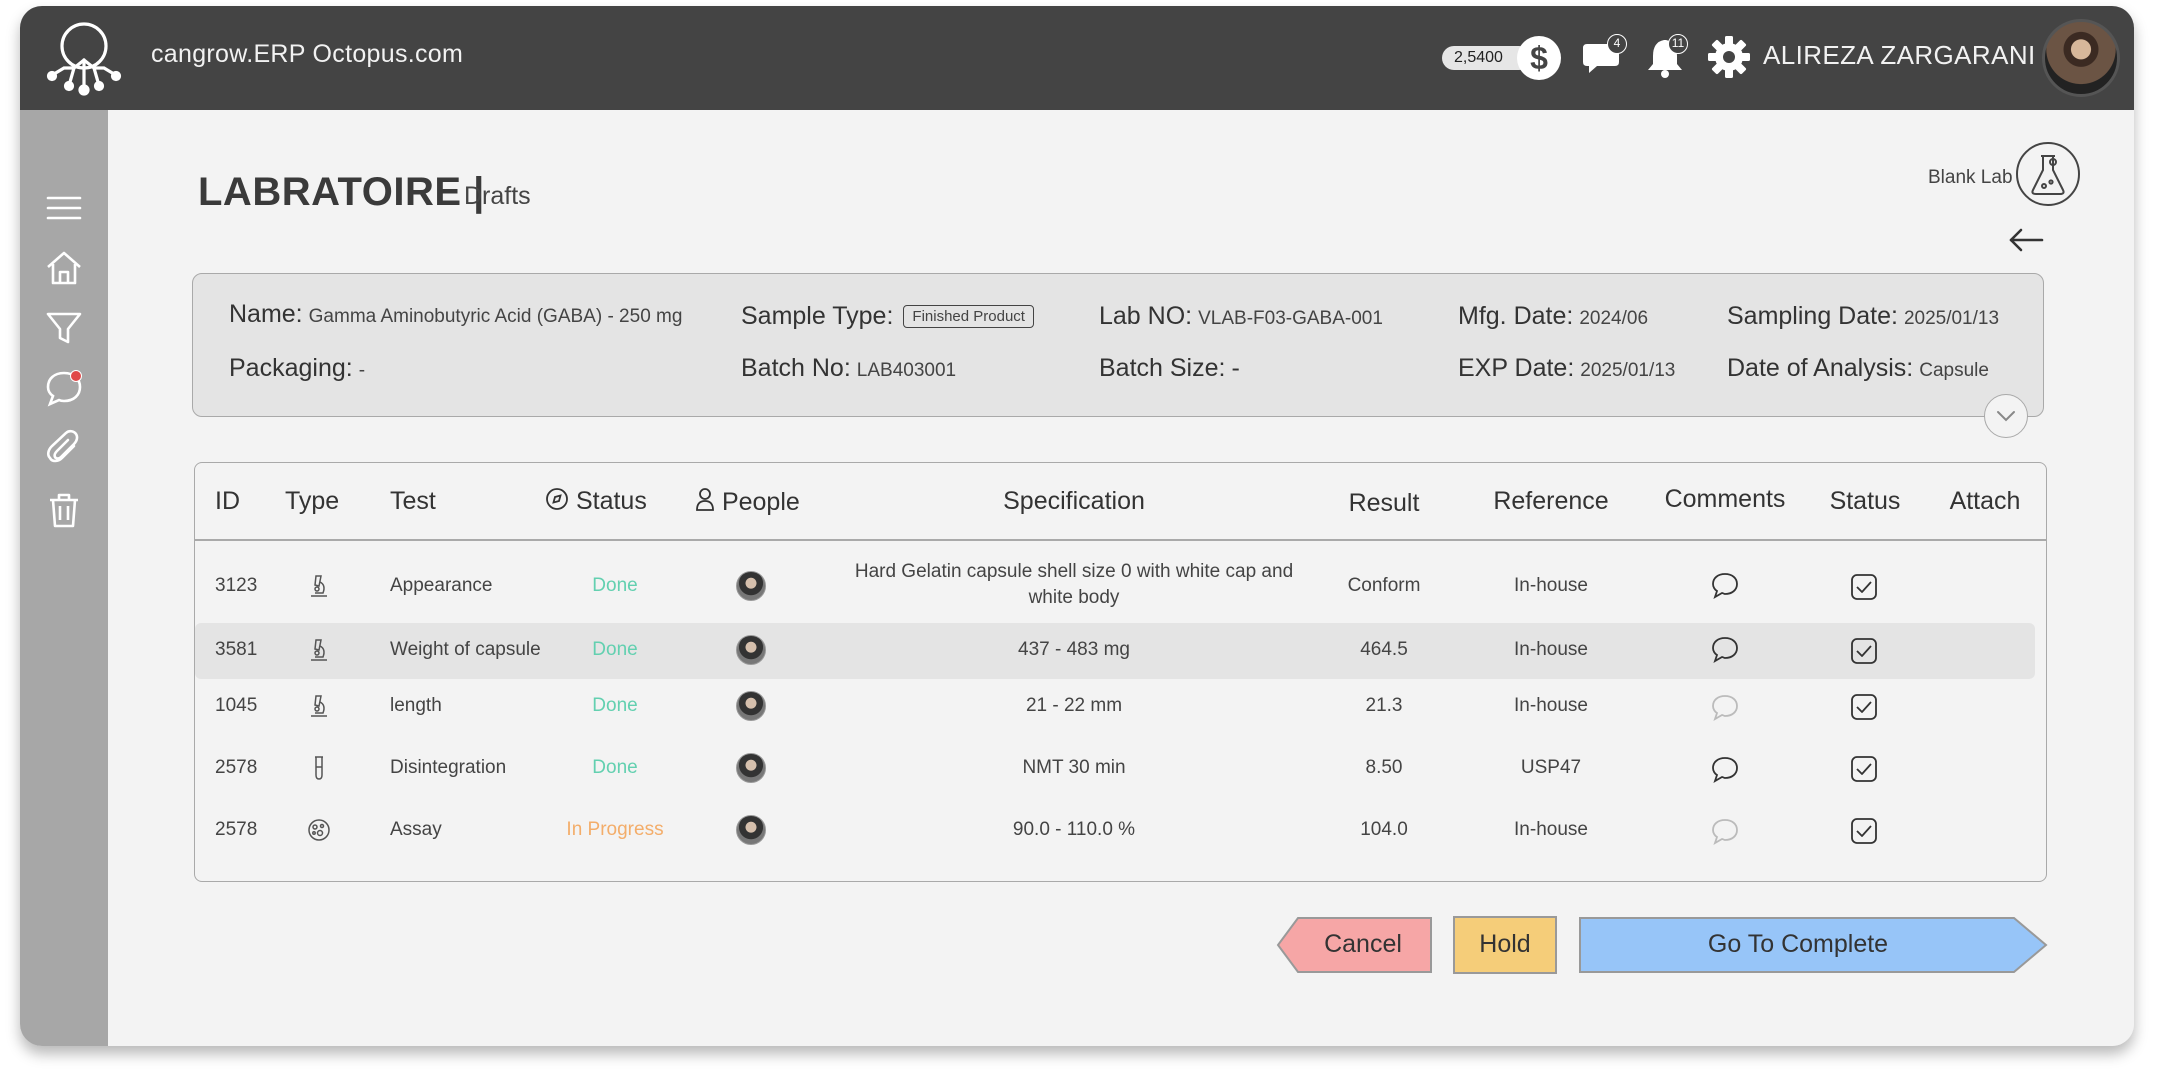  I want to click on gear-icon, so click(1729, 57).